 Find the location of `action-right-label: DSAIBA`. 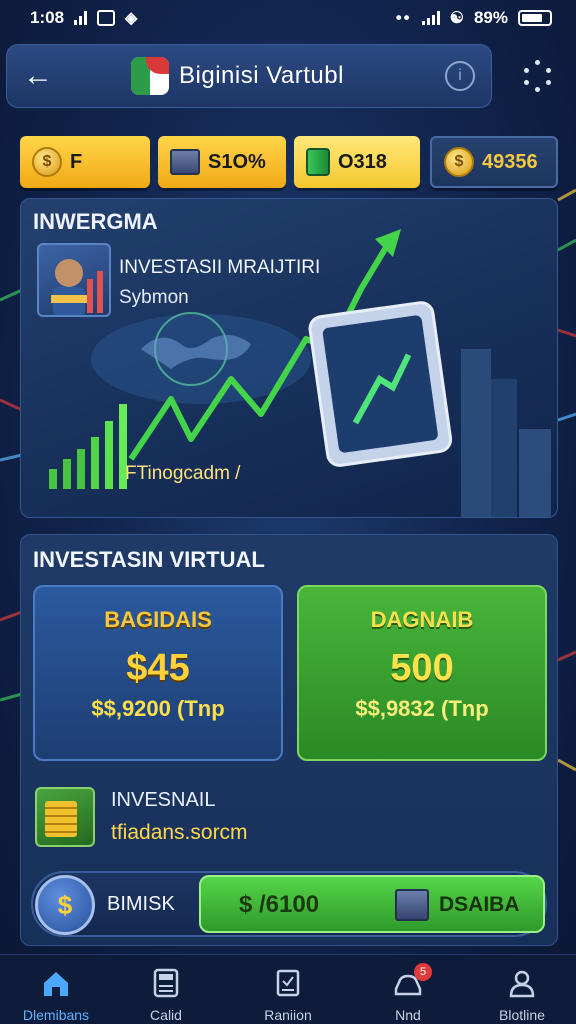

action-right-label: DSAIBA is located at coordinates (479, 904).